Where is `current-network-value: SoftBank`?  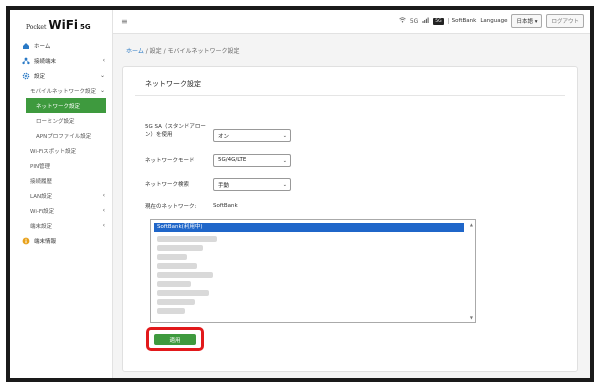 current-network-value: SoftBank is located at coordinates (225, 206).